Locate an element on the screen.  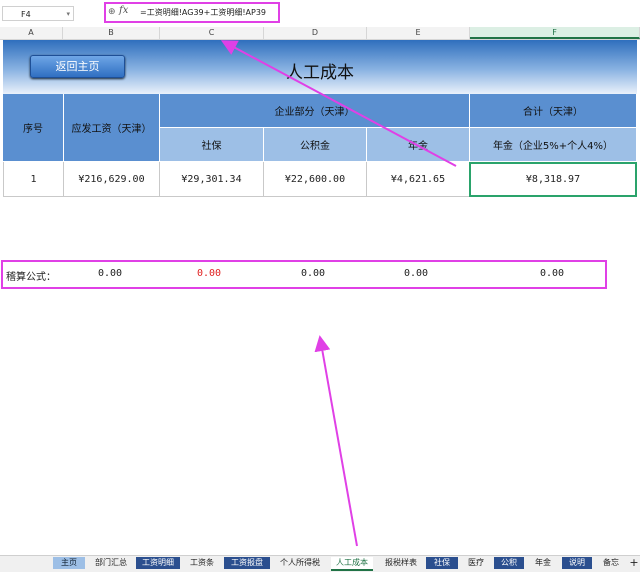
sheet-tab-social: 社保 is located at coordinates (442, 563).